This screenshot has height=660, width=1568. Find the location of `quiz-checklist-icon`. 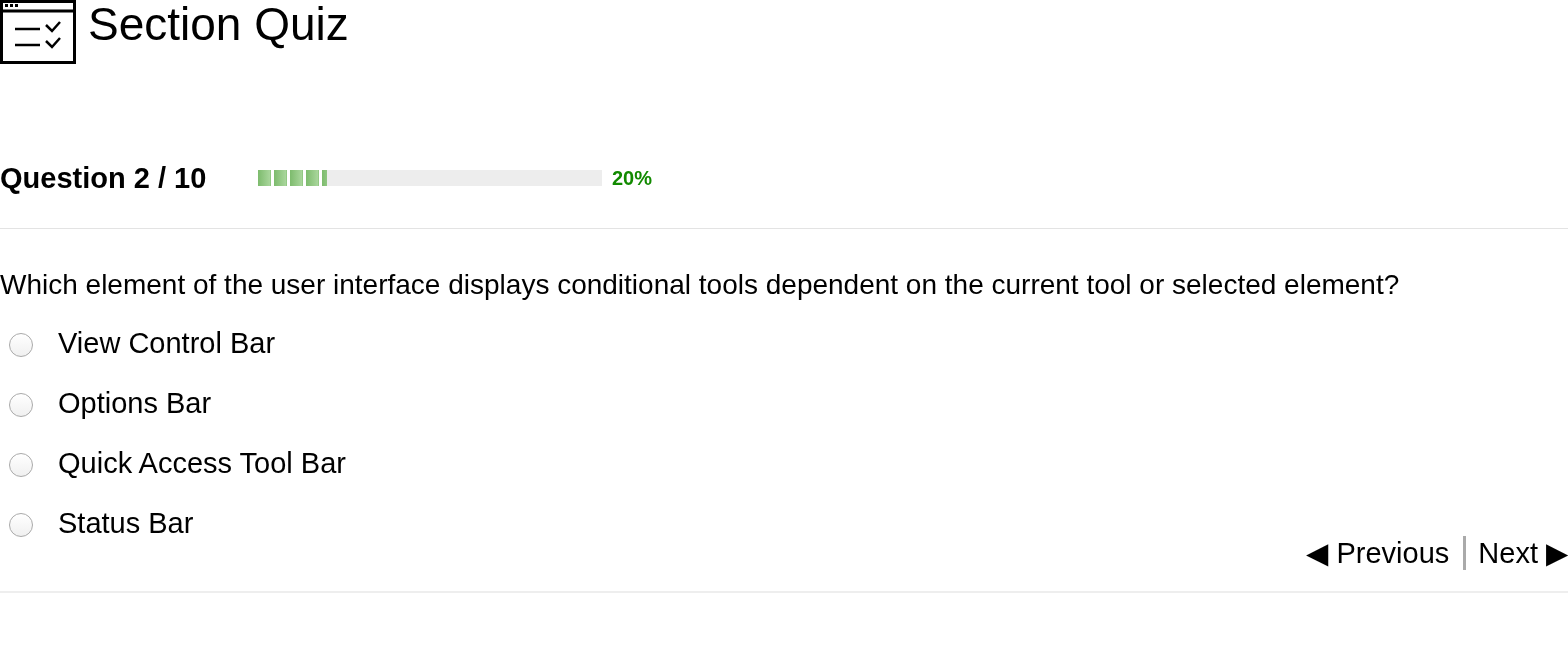

quiz-checklist-icon is located at coordinates (38, 32).